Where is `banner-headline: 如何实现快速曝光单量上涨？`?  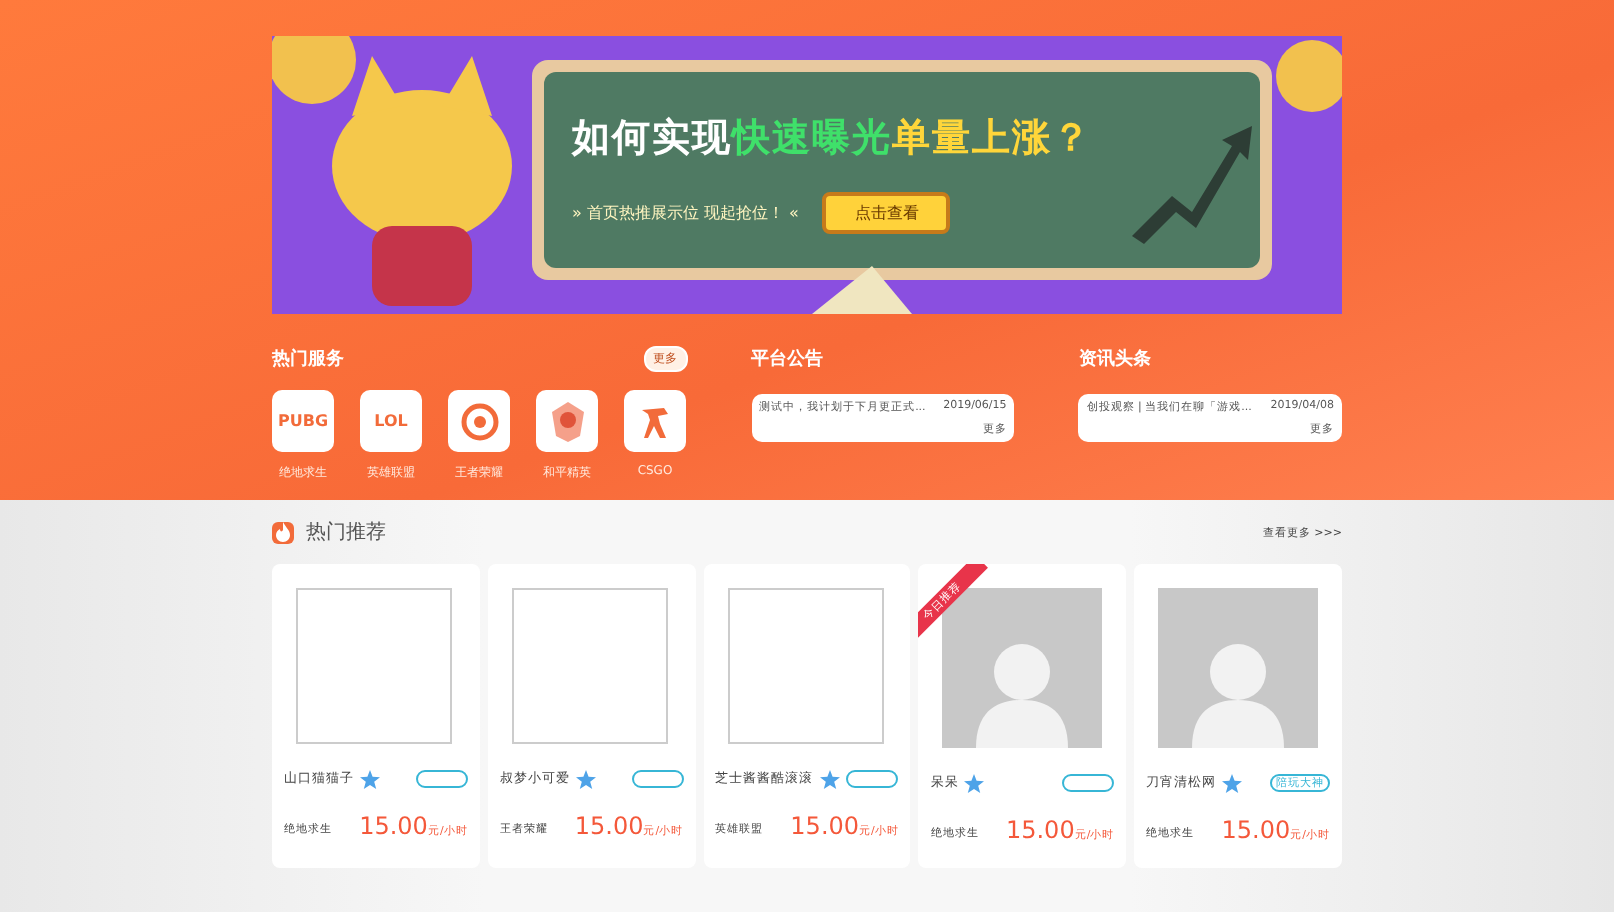 banner-headline: 如何实现快速曝光单量上涨？ is located at coordinates (833, 139).